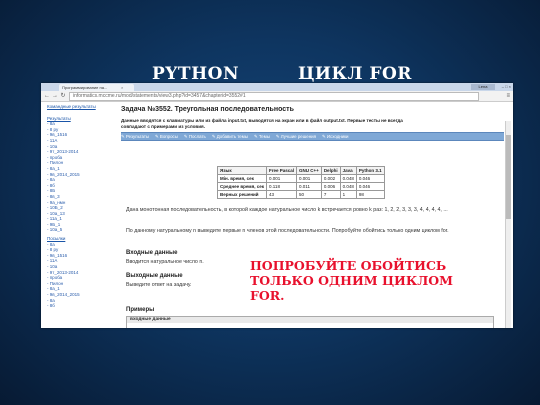 The image size is (540, 405). I want to click on problem-nav-link: ✎ Исходники, so click(335, 136).